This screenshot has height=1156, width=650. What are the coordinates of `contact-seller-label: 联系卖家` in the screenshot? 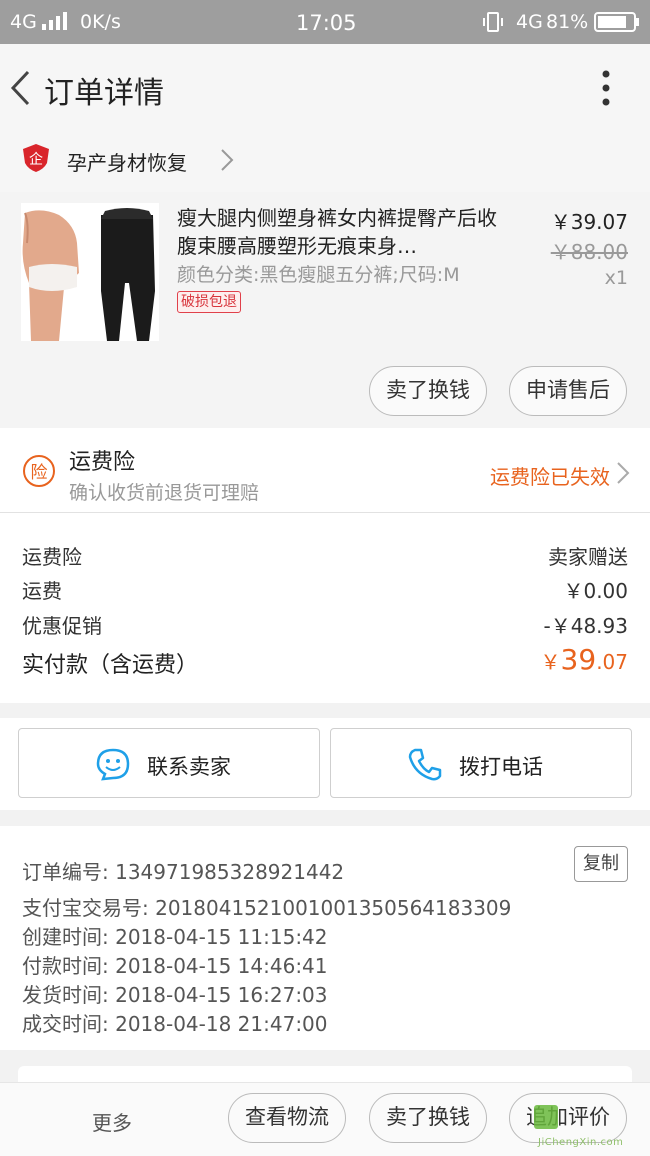 It's located at (189, 767).